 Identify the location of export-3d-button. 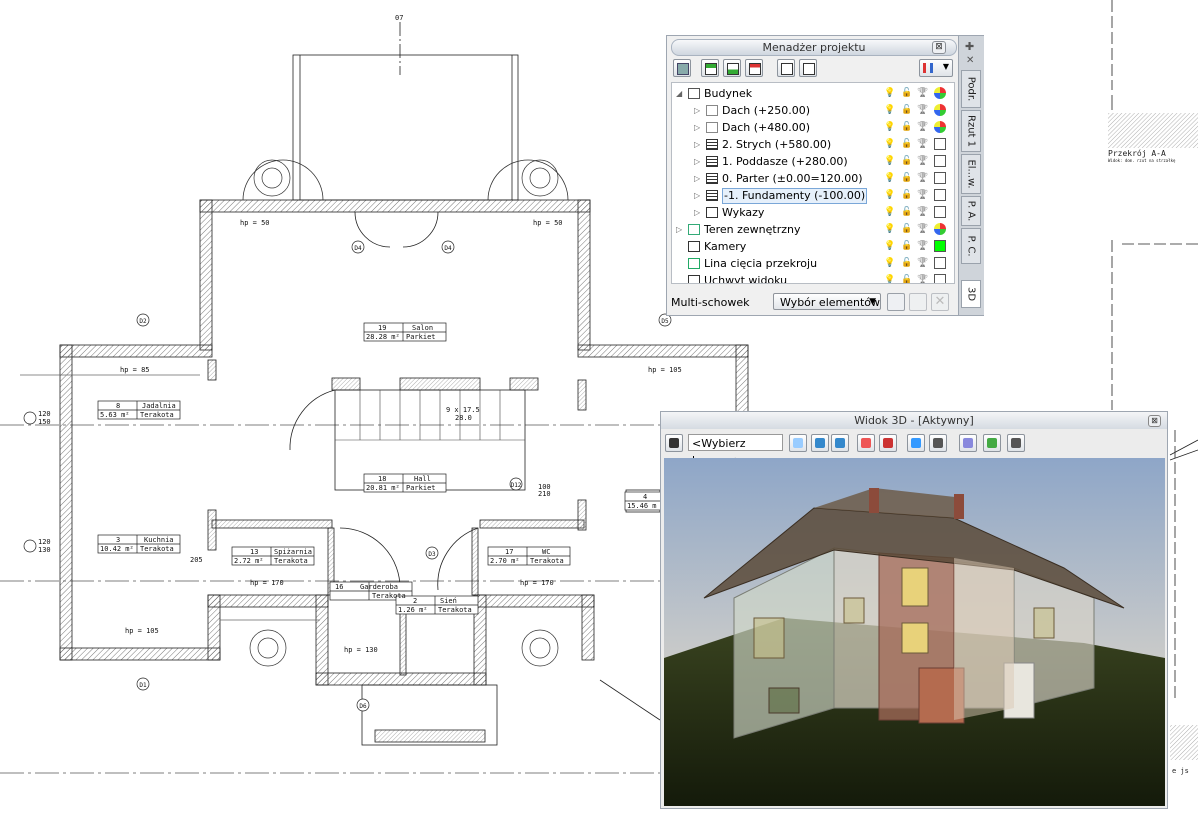
(1016, 443).